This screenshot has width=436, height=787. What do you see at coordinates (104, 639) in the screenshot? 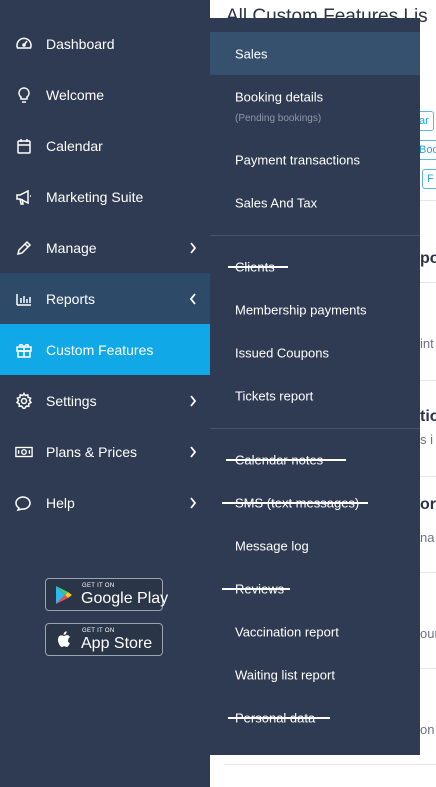
I see `app-store-badge: GET IT ON App Store` at bounding box center [104, 639].